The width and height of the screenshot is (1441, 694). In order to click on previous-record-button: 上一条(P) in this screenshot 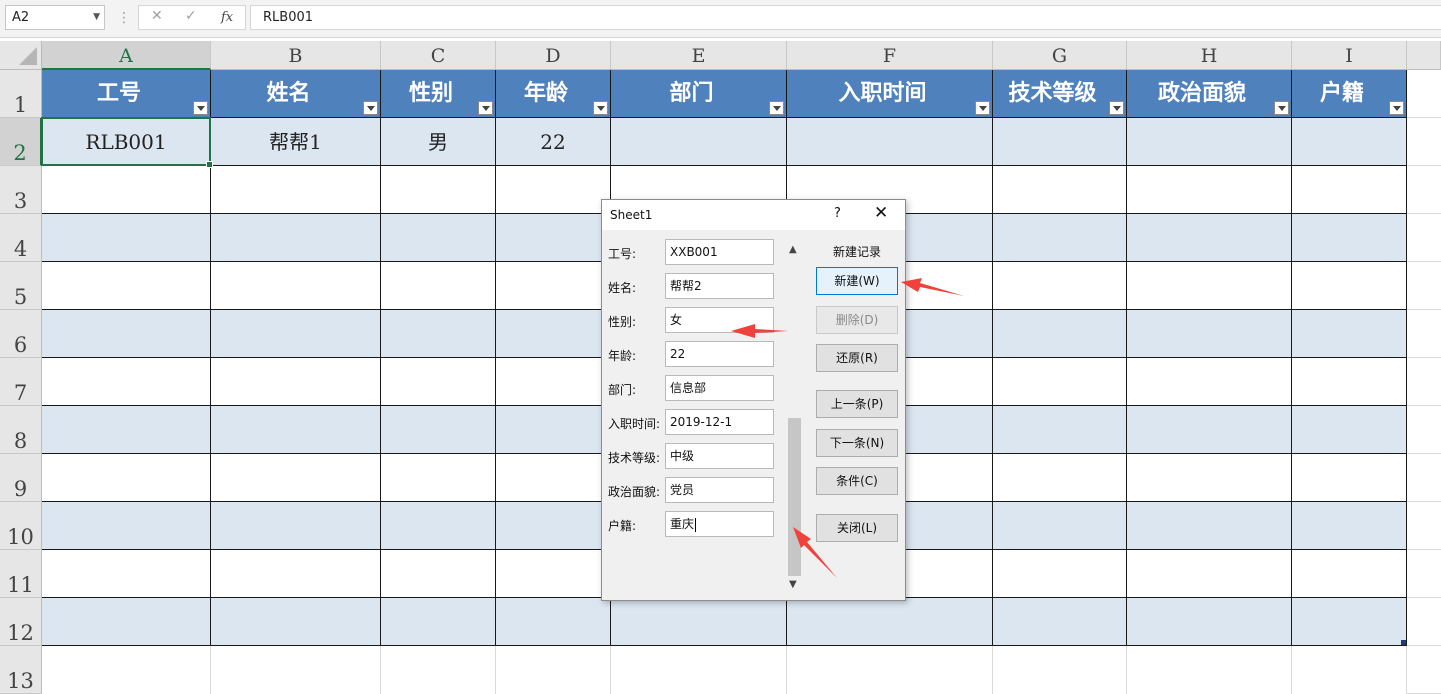, I will do `click(857, 404)`.